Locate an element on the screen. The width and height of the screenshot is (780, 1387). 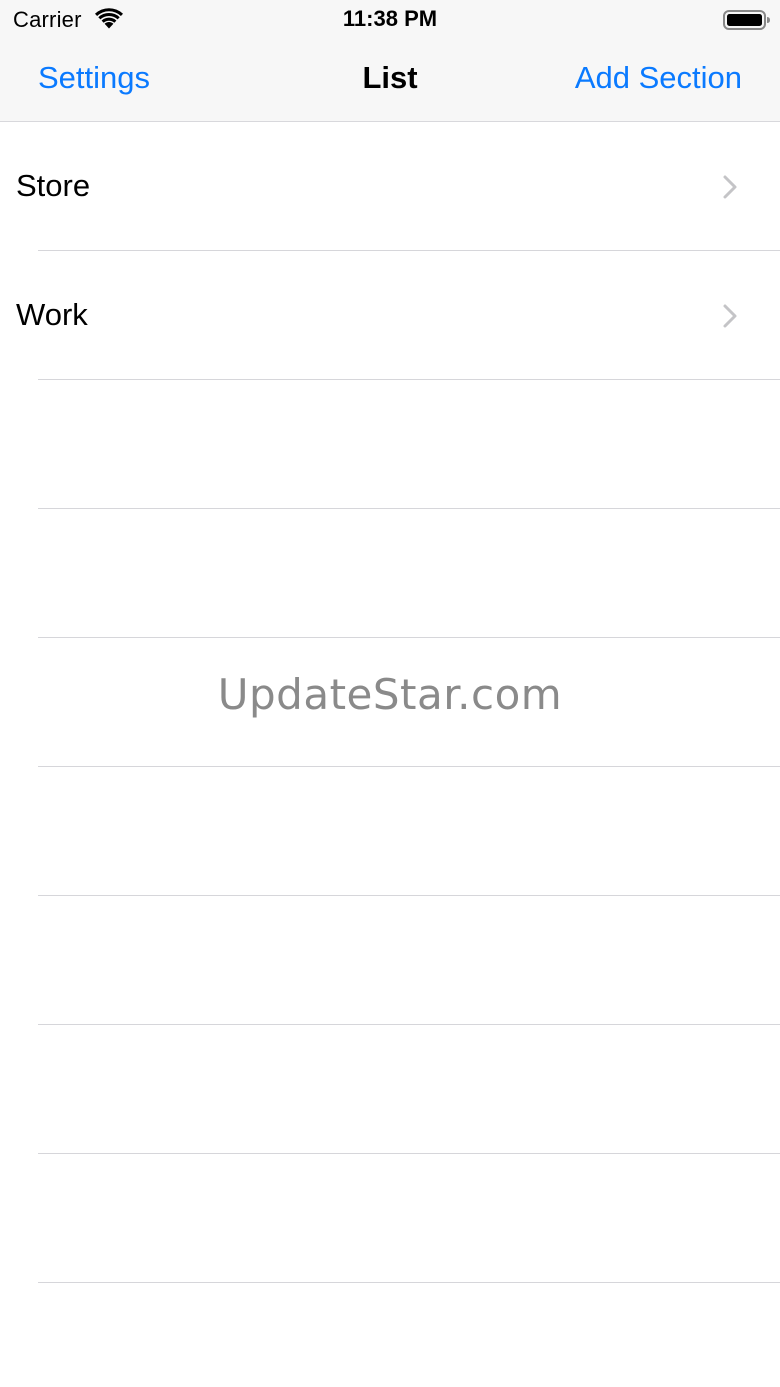
watermark-text: UpdateStar.com is located at coordinates (390, 694).